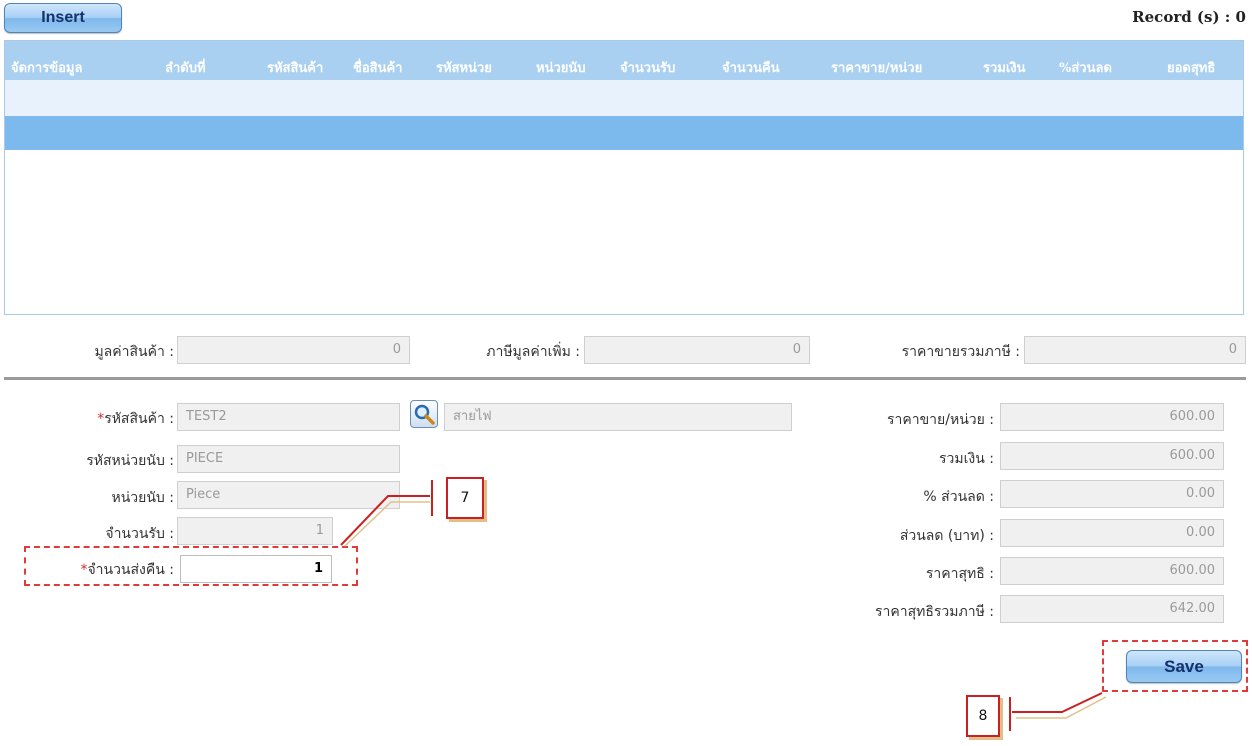  What do you see at coordinates (983, 716) in the screenshot?
I see `callout-step-8: 8` at bounding box center [983, 716].